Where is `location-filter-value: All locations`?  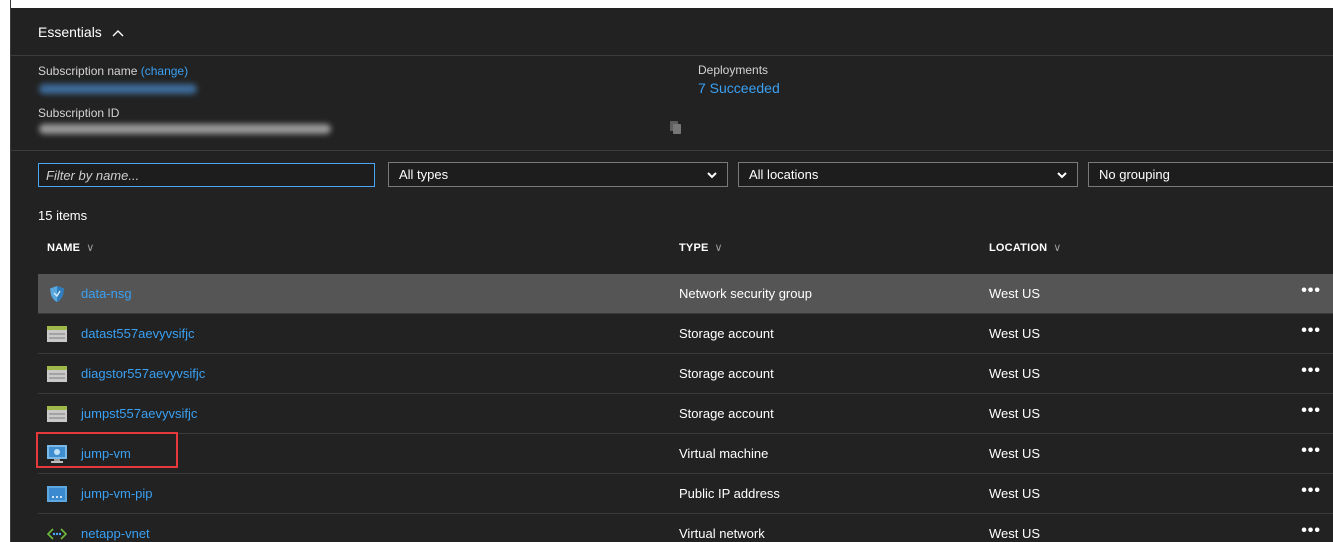
location-filter-value: All locations is located at coordinates (784, 174).